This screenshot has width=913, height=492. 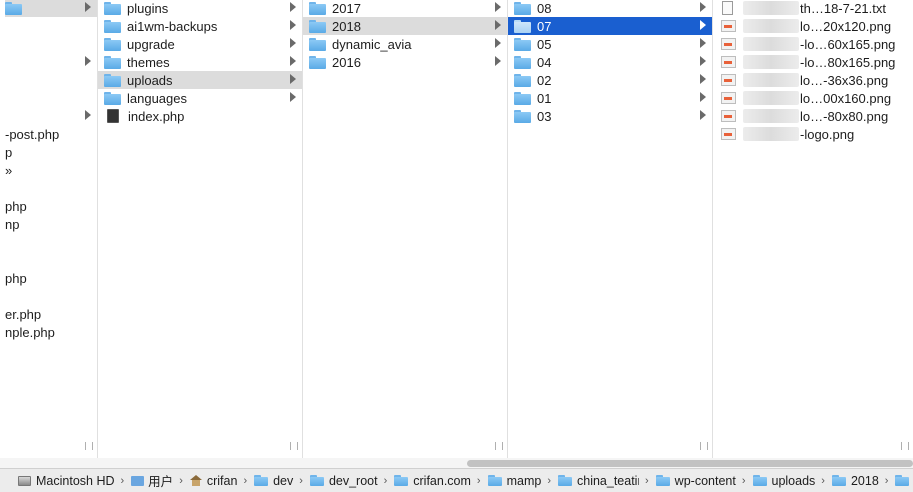 What do you see at coordinates (514, 481) in the screenshot?
I see `breadcrumb-item: mamp` at bounding box center [514, 481].